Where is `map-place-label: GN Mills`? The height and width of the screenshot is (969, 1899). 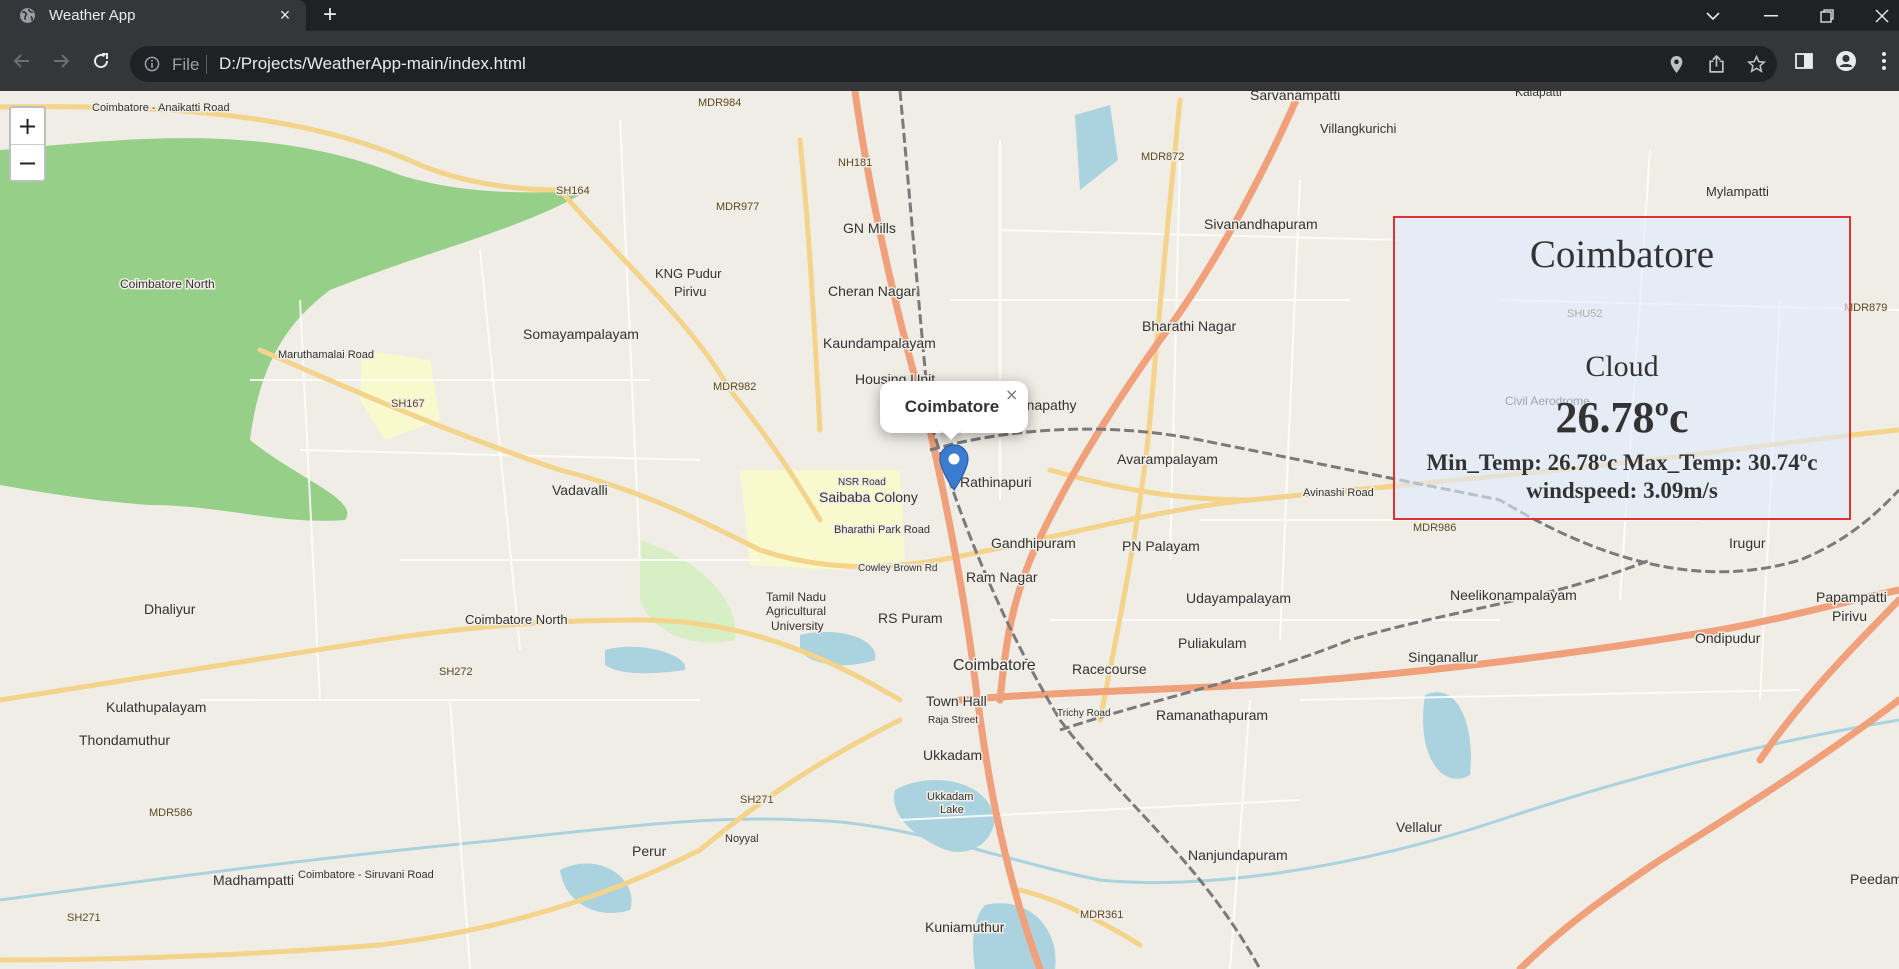 map-place-label: GN Mills is located at coordinates (869, 228).